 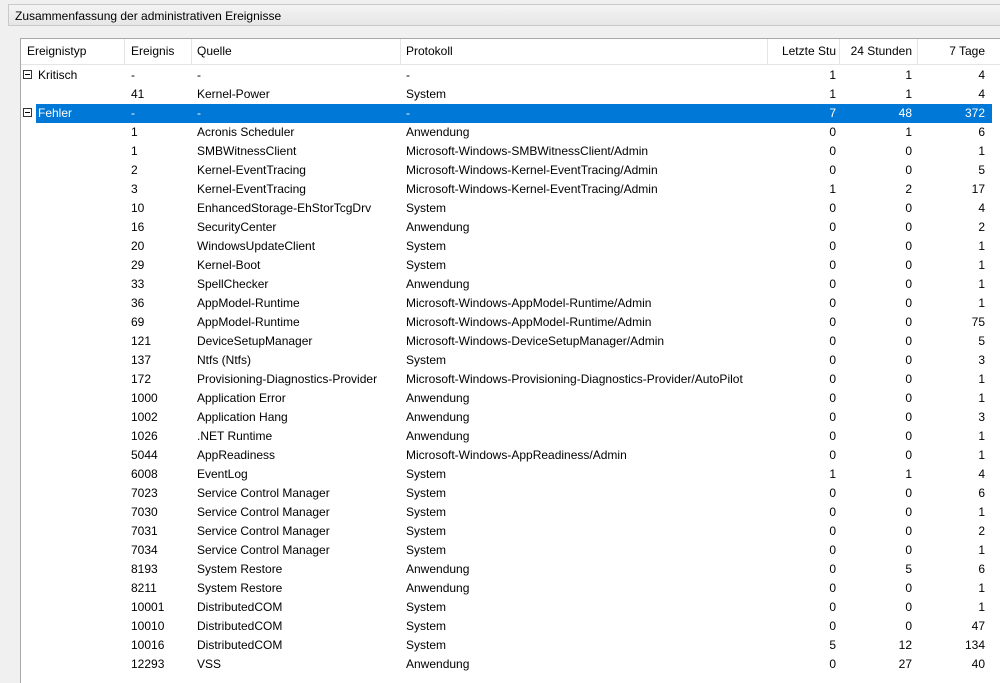 I want to click on table-row: 1026 .NET Runtime Anwendung 0 0 1, so click(x=510, y=436).